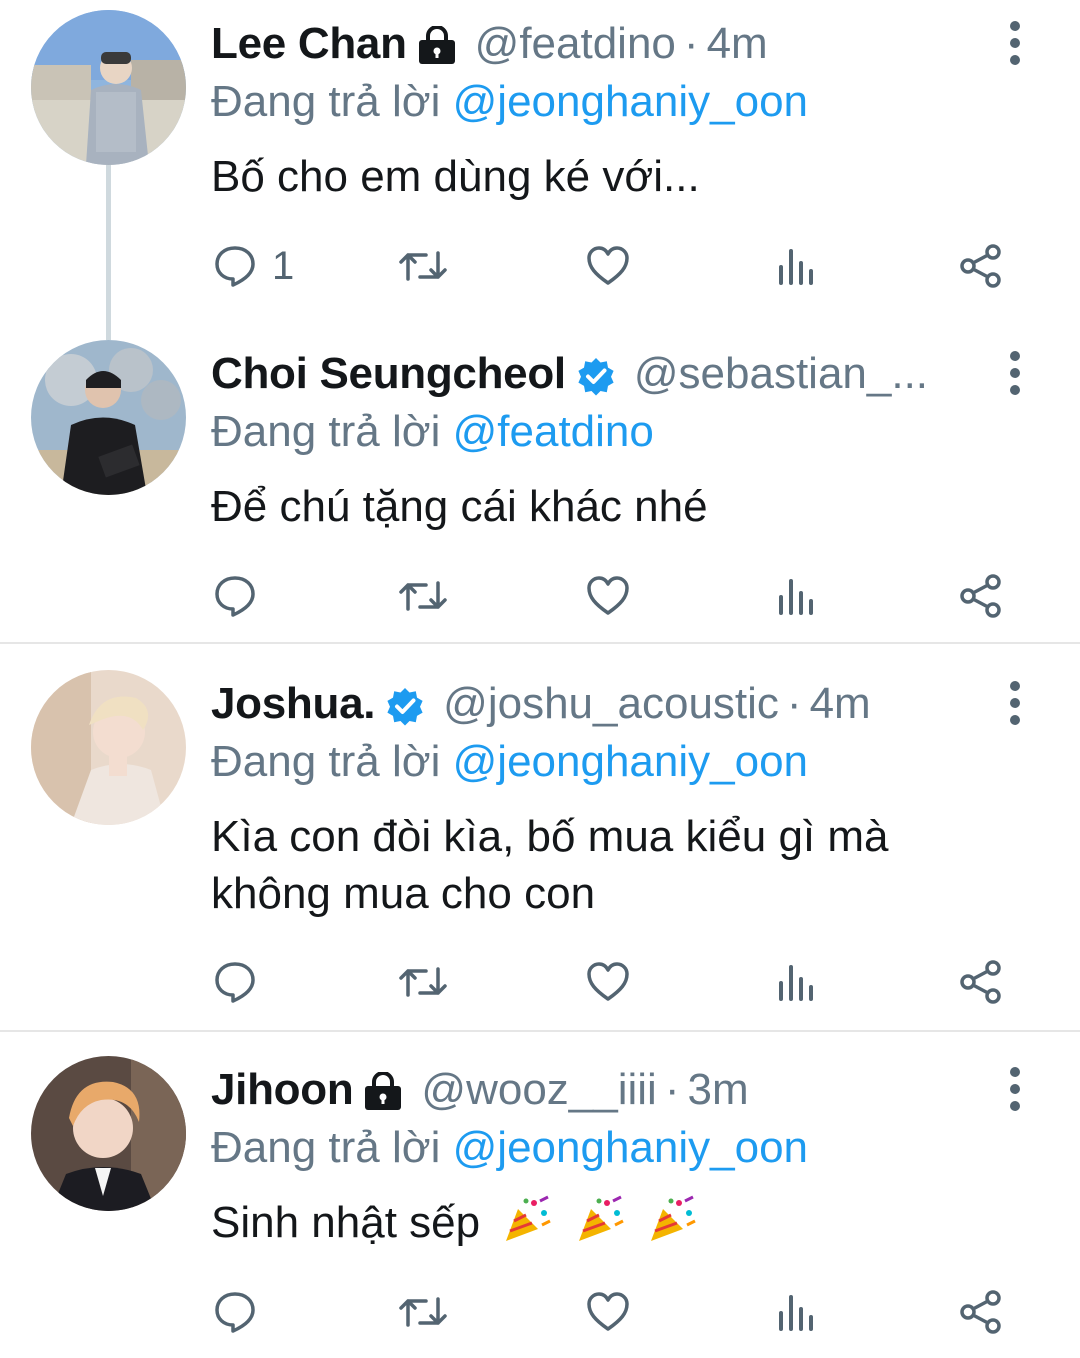 The image size is (1080, 1358). I want to click on tweet-header: Jihoon @wooz__iiii · 3m, so click(590, 1090).